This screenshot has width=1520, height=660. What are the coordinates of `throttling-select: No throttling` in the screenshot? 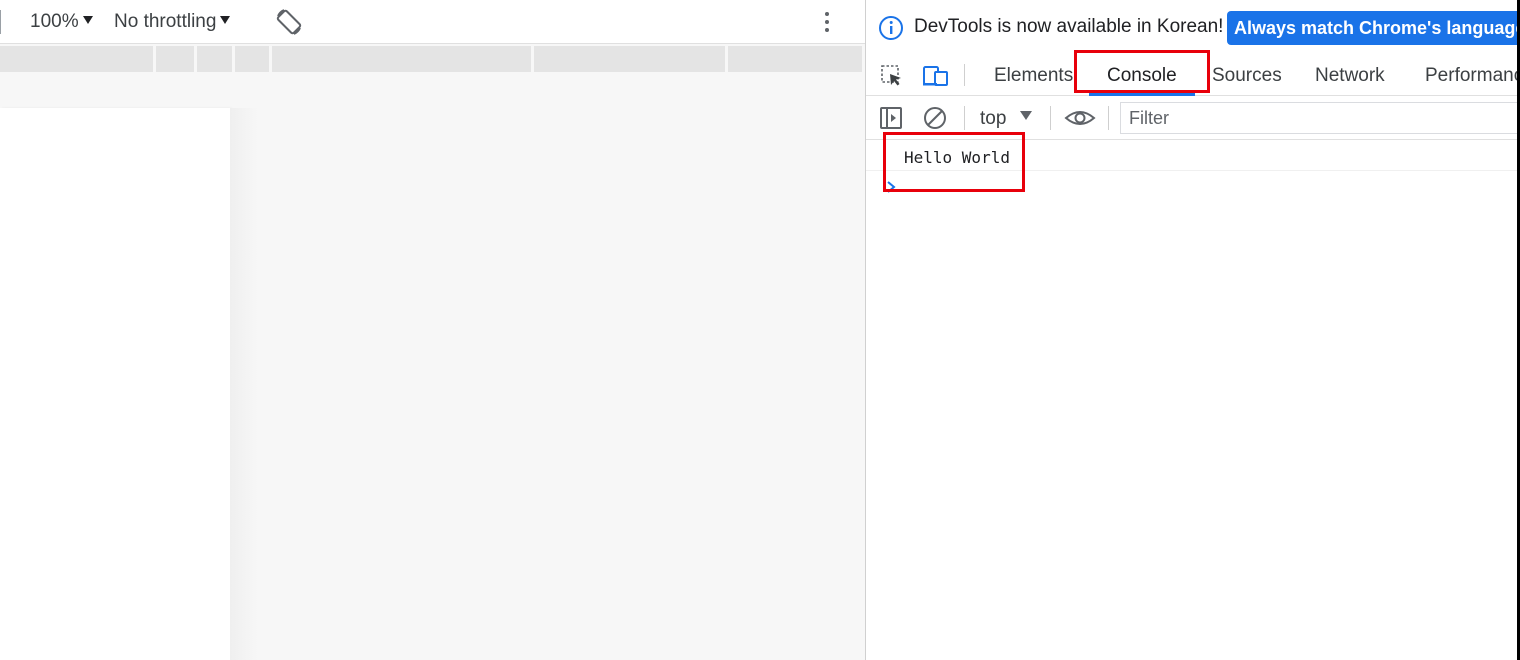 It's located at (172, 22).